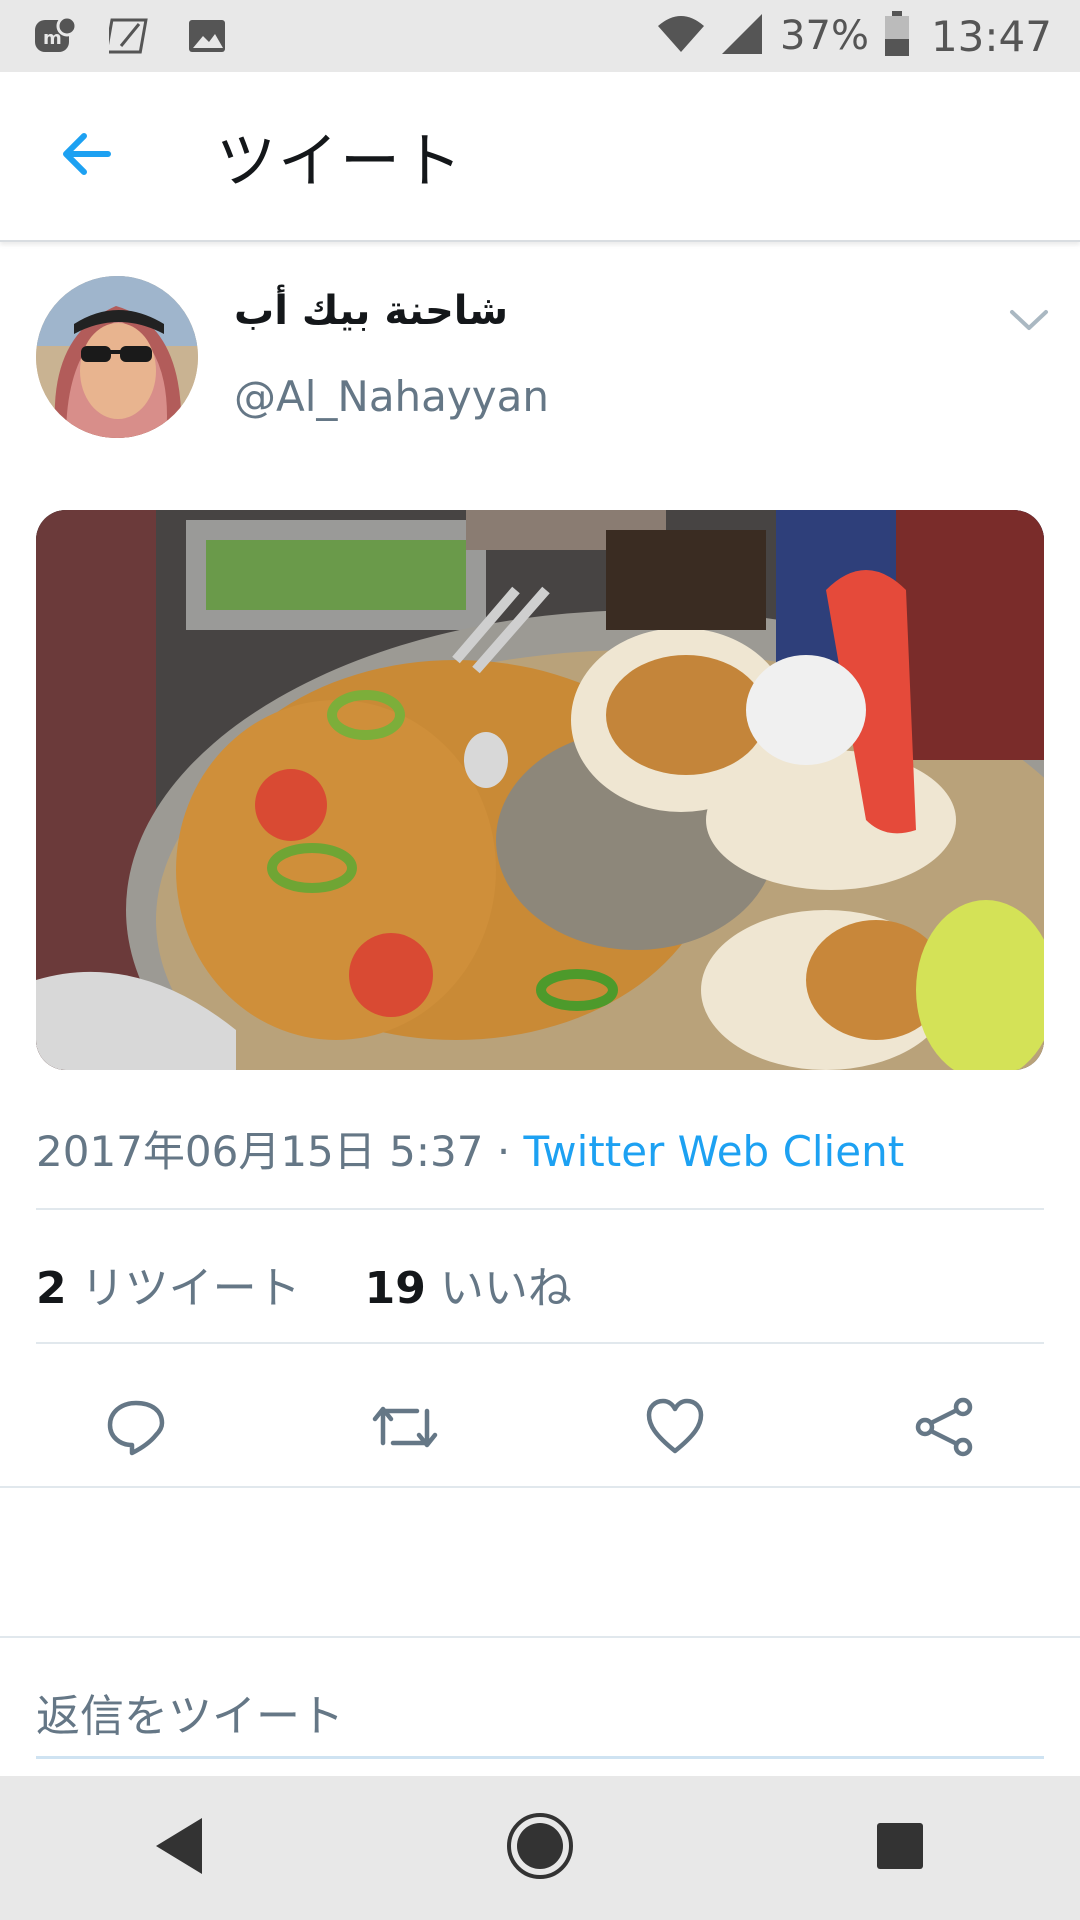 The image size is (1080, 1920). What do you see at coordinates (824, 36) in the screenshot?
I see `battery-percent: 37%` at bounding box center [824, 36].